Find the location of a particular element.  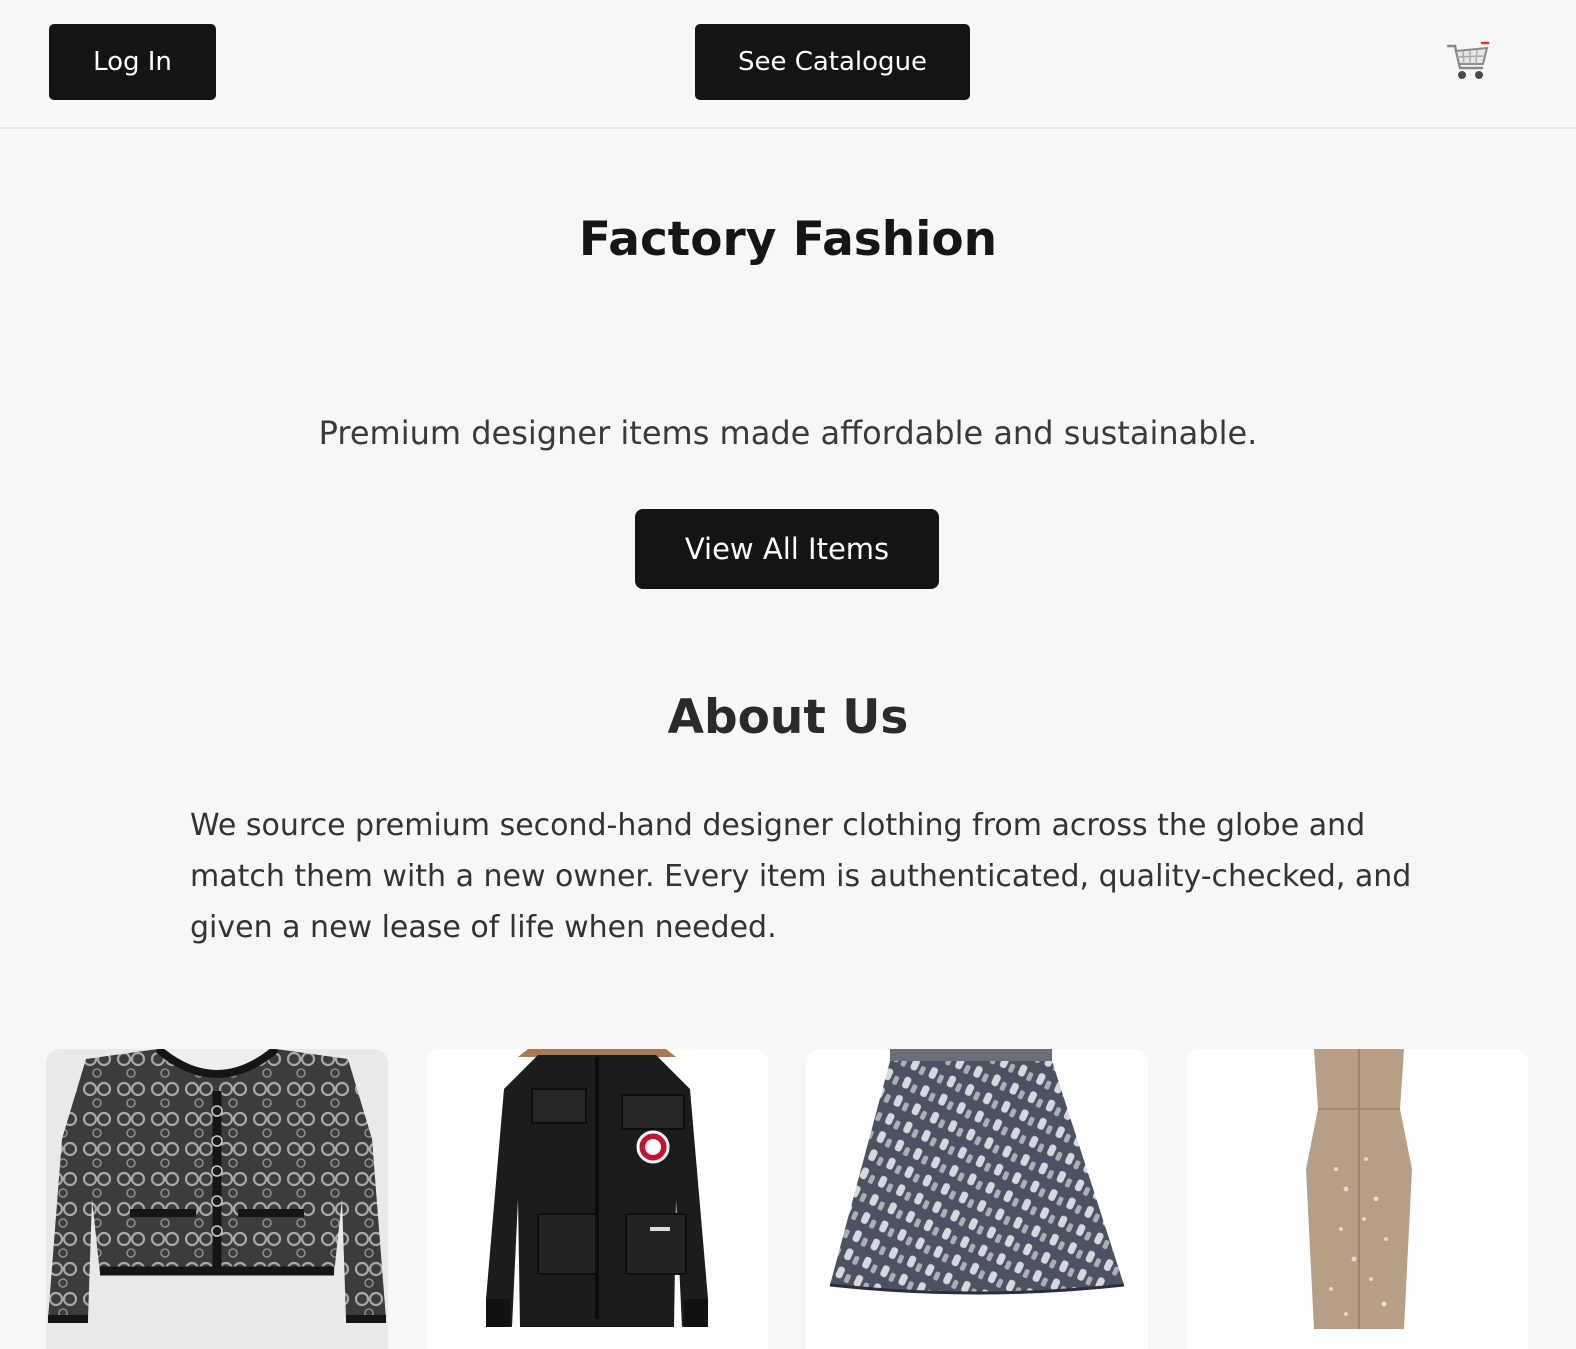

about-us-heading: About Us is located at coordinates (788, 717).